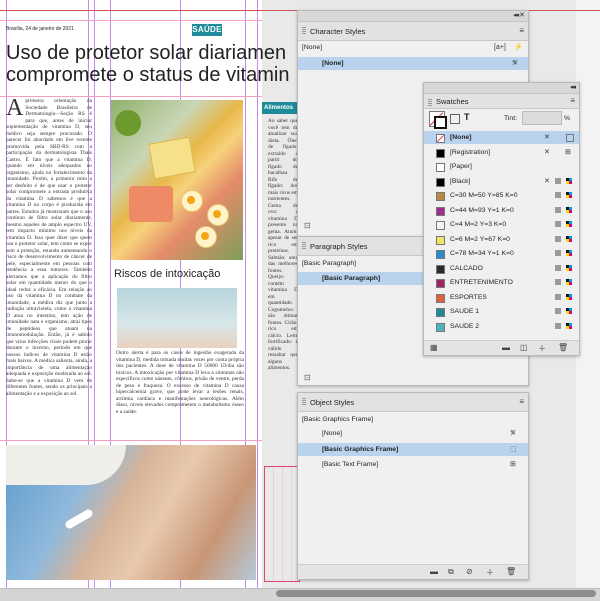 This screenshot has width=600, height=601. Describe the element at coordinates (413, 47) in the screenshot. I see `current-style-row: [None] [a+] ⚡` at that location.